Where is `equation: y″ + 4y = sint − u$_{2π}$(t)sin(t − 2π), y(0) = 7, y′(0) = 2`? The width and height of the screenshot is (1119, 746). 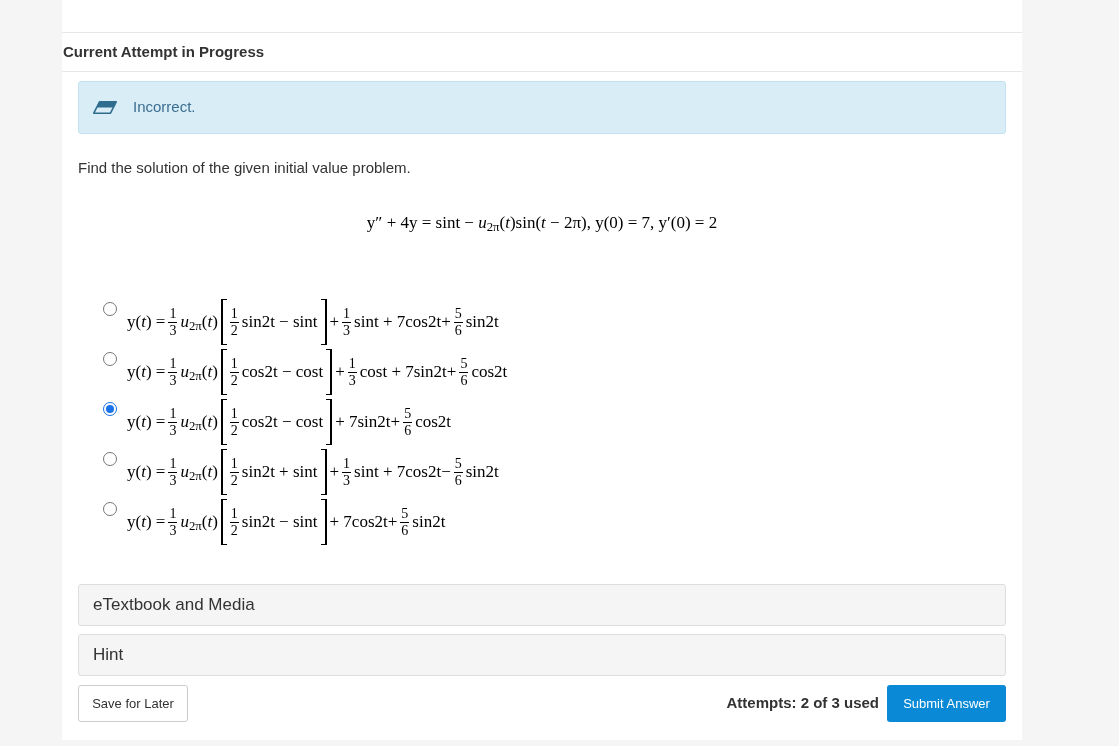
equation: y″ + 4y = sint − u$_{2π}$(t)sin(t − 2π), y(0) = 7, y′(0) = 2 is located at coordinates (542, 223).